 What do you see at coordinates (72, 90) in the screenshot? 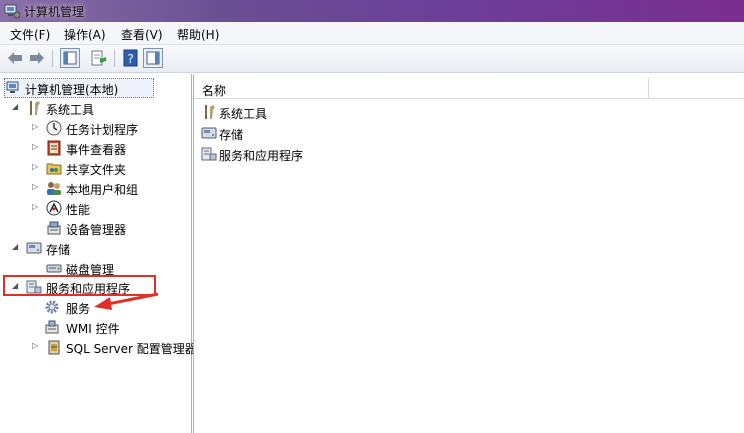
I see `tree-label: 计算机管理(本地)` at bounding box center [72, 90].